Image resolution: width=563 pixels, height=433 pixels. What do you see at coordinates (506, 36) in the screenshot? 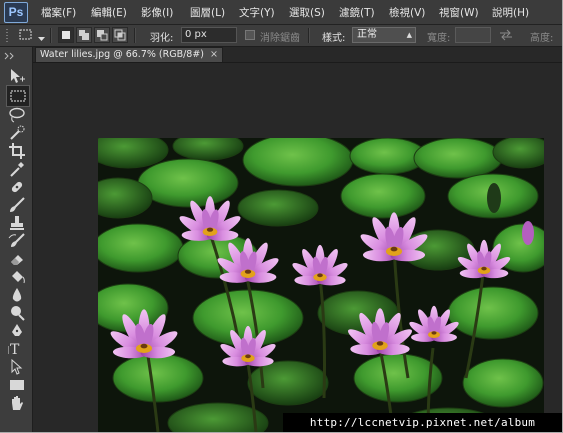
I see `swap-width-height-icon` at bounding box center [506, 36].